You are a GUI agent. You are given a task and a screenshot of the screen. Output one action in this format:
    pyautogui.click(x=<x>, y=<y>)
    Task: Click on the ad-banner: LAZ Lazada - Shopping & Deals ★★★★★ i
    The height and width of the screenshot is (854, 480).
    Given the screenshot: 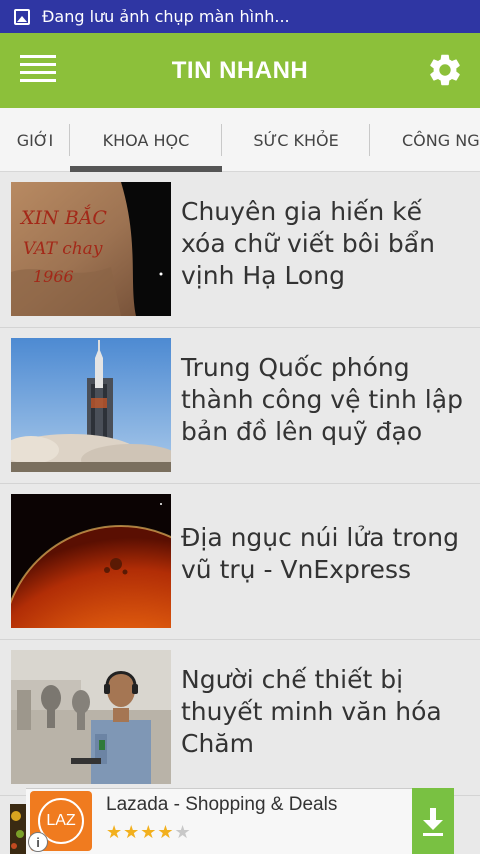 What is the action you would take?
    pyautogui.click(x=240, y=821)
    